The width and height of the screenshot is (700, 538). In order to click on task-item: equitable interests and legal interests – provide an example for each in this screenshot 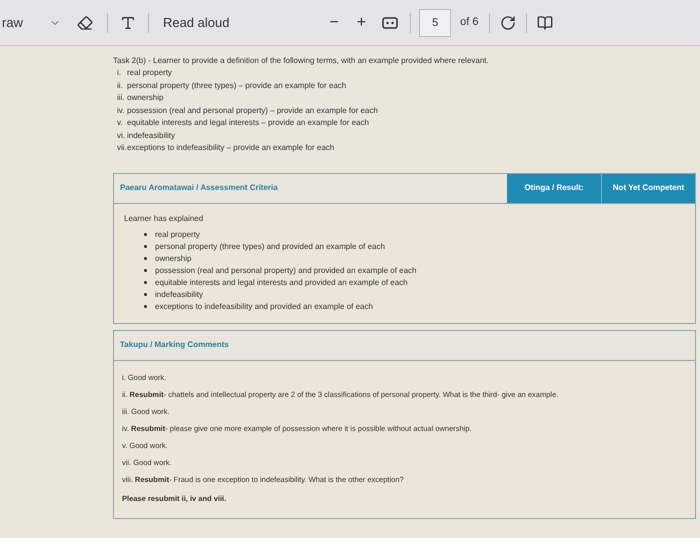, I will do `click(248, 123)`.